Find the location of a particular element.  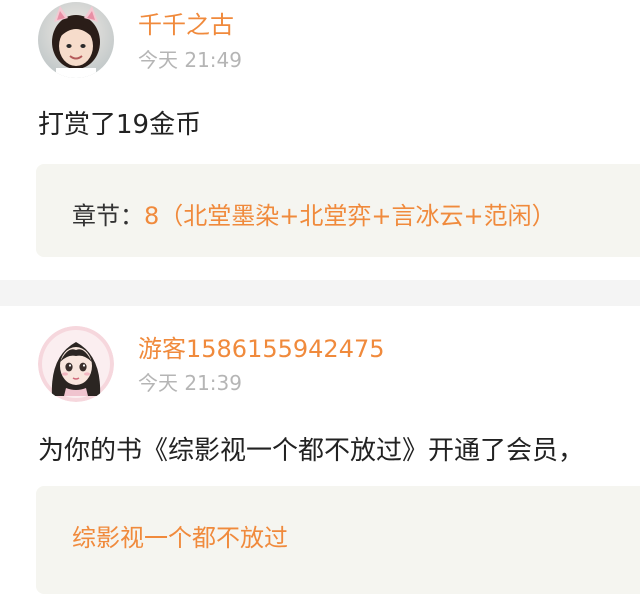

girl-photo-avatar-icon is located at coordinates (76, 40).